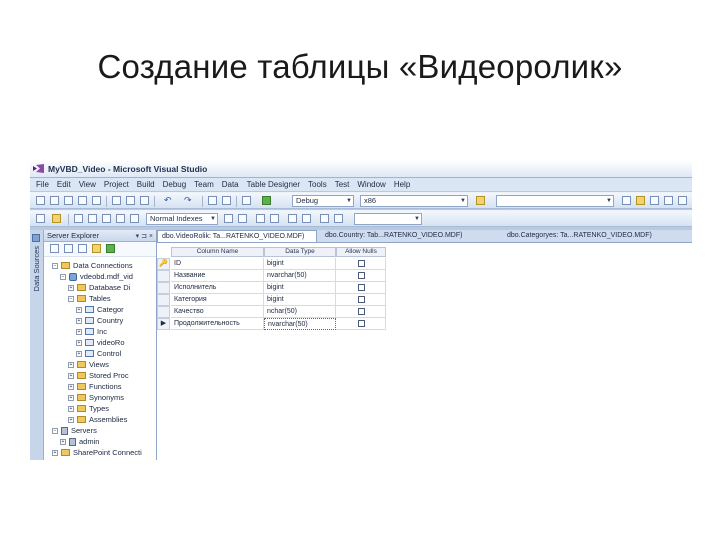  What do you see at coordinates (323, 201) in the screenshot?
I see `solution-configuration-select: Debug ▼` at bounding box center [323, 201].